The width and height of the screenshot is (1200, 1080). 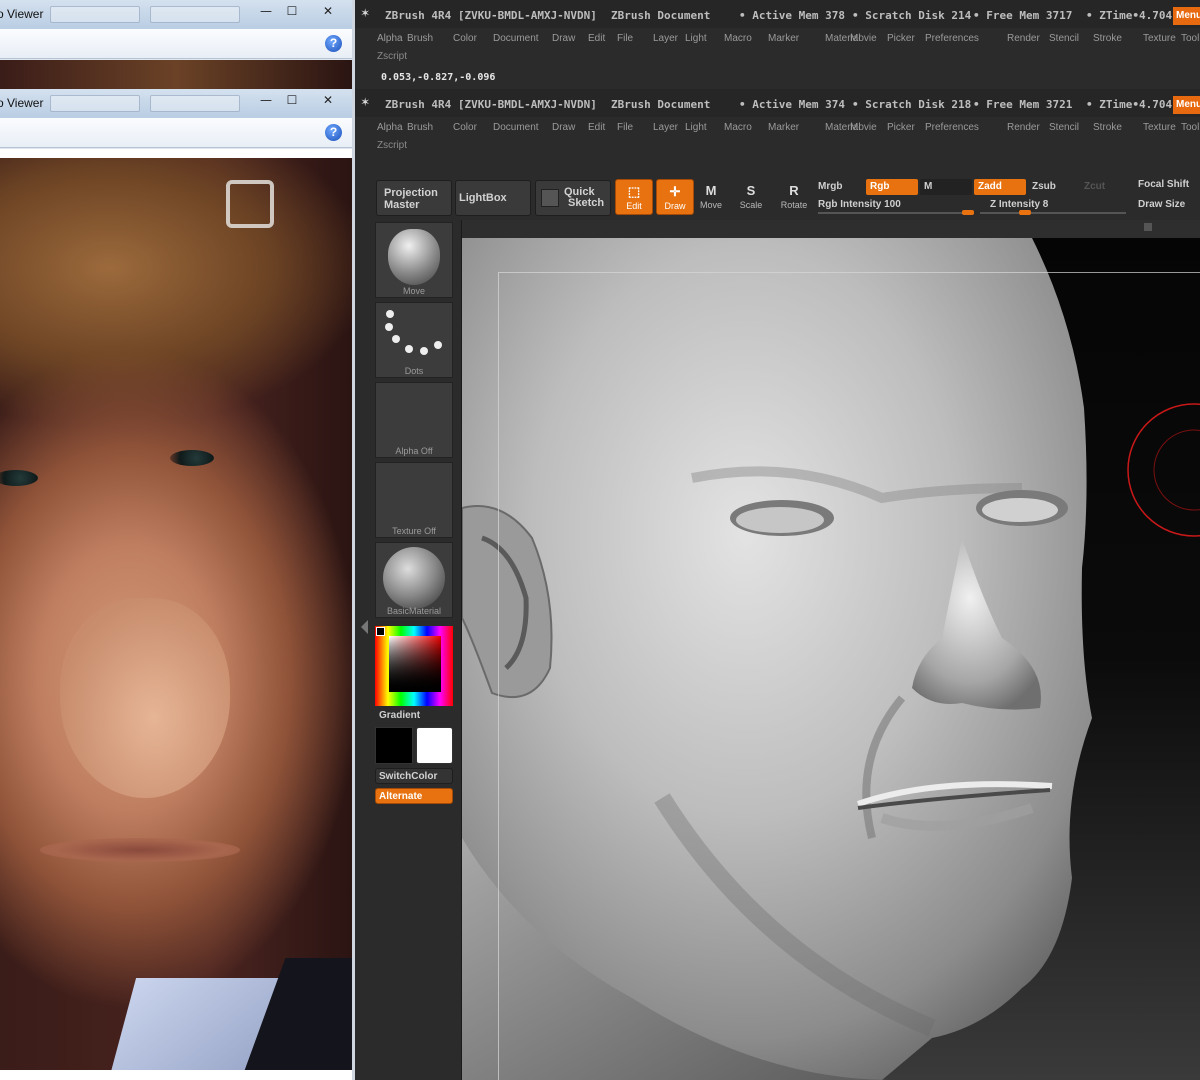 I want to click on stroke-selector: Dots, so click(x=414, y=340).